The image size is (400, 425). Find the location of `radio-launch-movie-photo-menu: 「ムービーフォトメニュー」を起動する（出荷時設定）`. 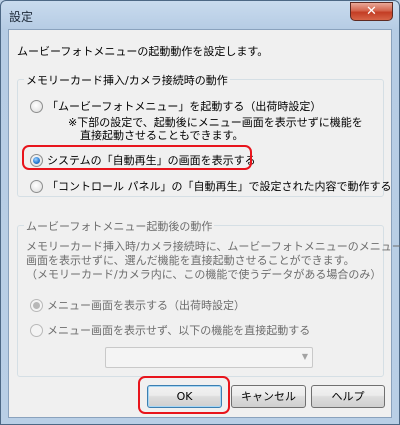

radio-launch-movie-photo-menu: 「ムービーフォトメニュー」を起動する（出荷時設定） is located at coordinates (175, 106).